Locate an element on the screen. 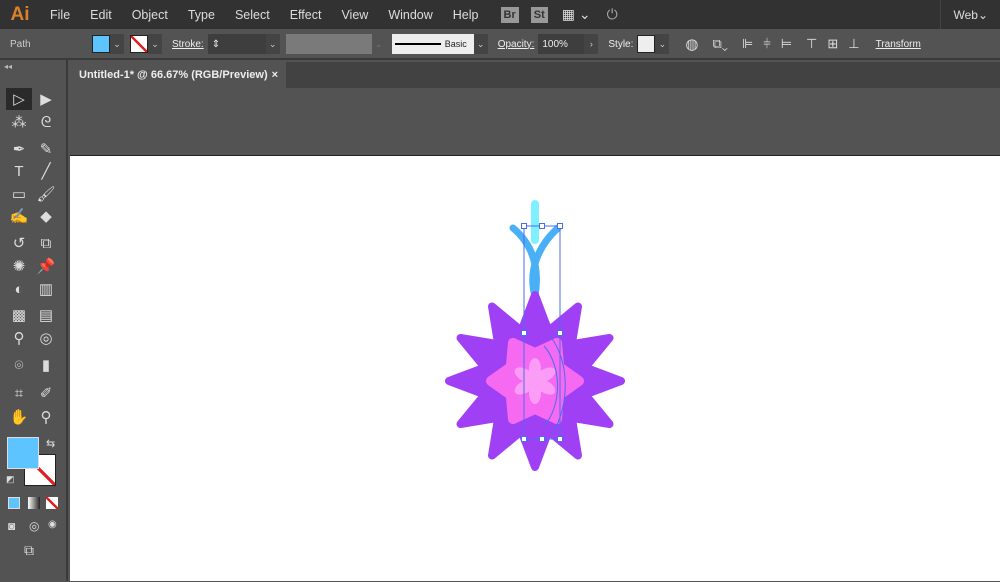 Image resolution: width=1000 pixels, height=582 pixels. tool-artboard: ⌗ is located at coordinates (19, 393).